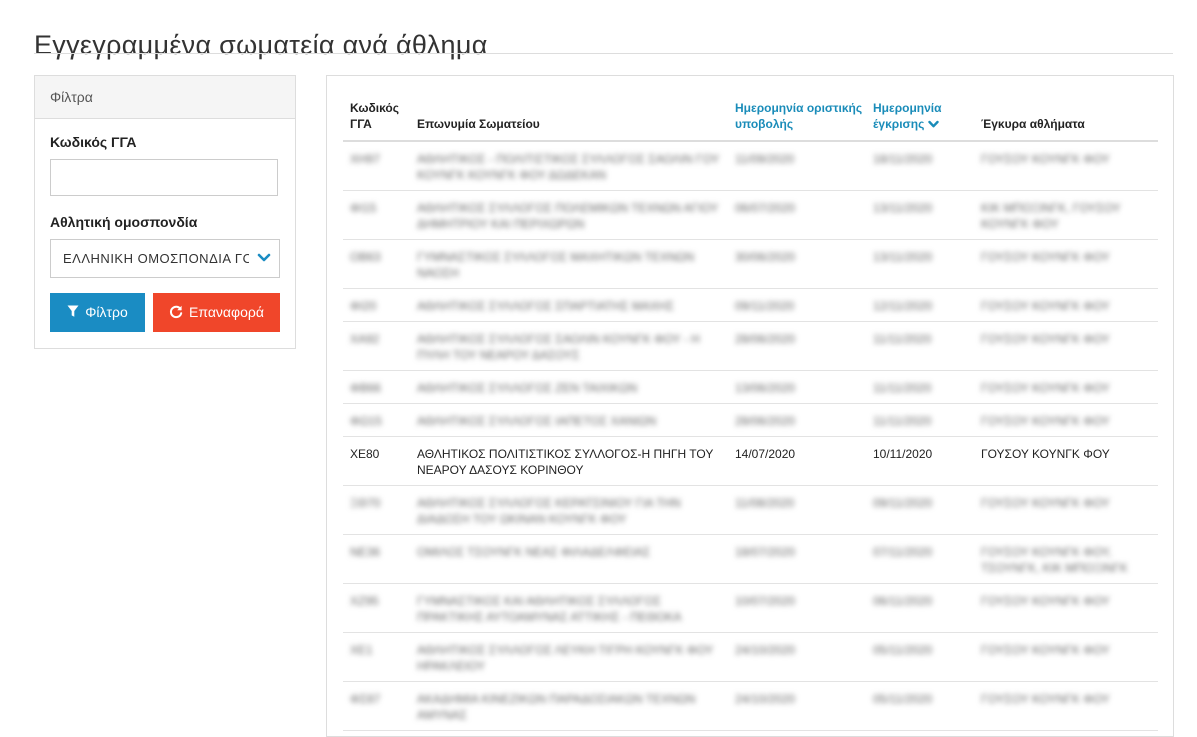  Describe the element at coordinates (164, 177) in the screenshot. I see `gga-code-input` at that location.